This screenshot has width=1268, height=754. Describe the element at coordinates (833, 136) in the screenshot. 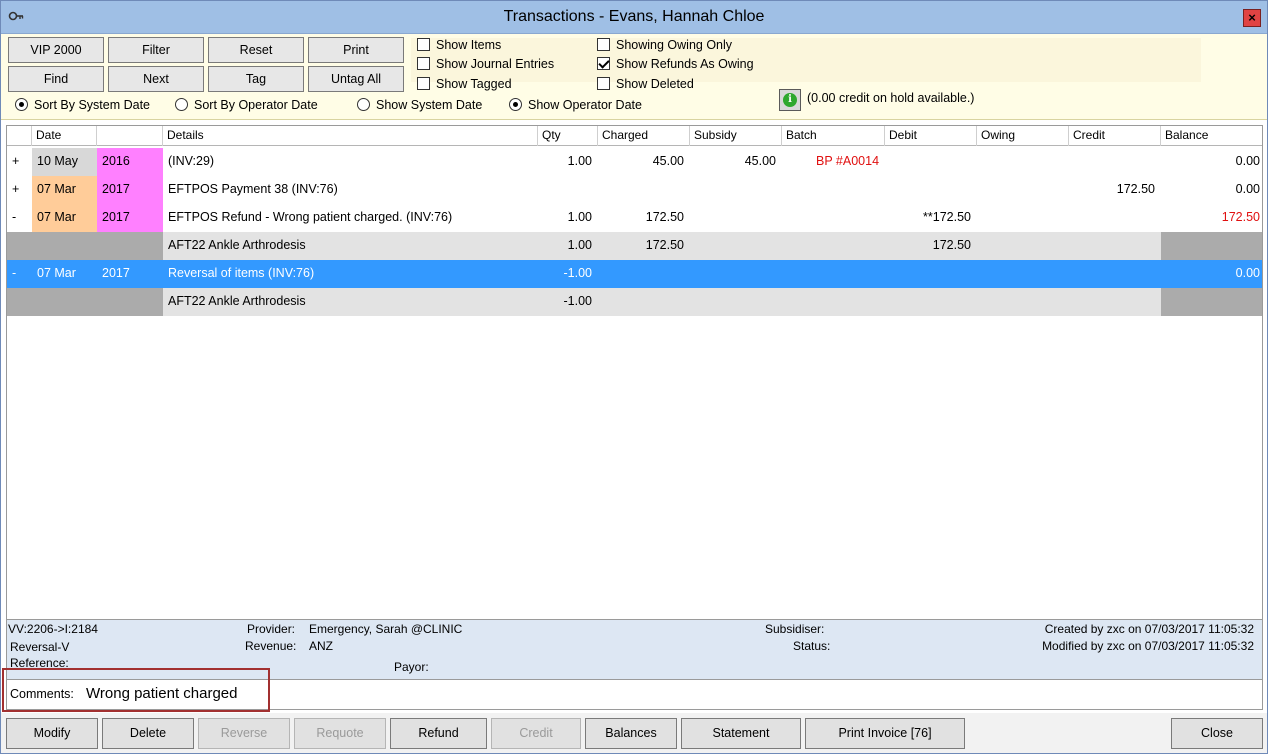

I see `column-header-batch: Batch` at that location.